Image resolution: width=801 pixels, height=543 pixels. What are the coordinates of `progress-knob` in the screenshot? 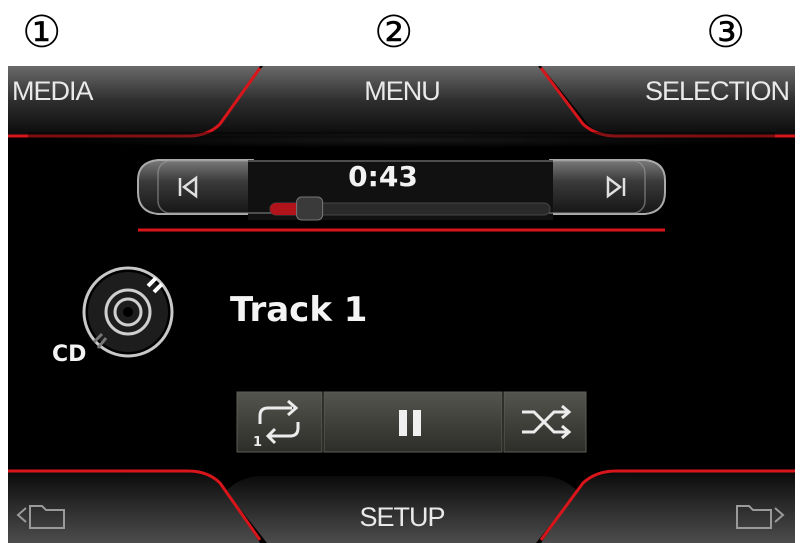 It's located at (310, 208).